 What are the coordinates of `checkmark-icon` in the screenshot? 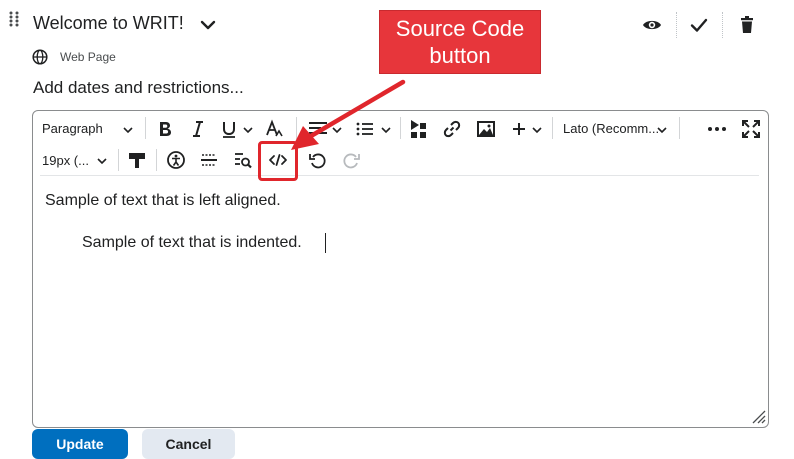 It's located at (699, 25).